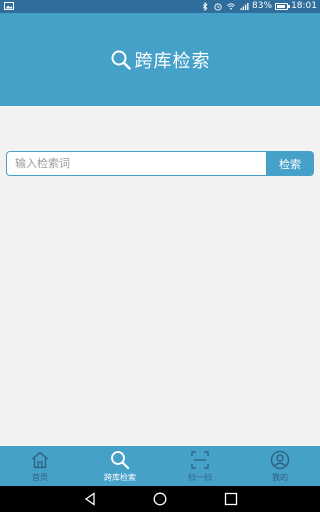 This screenshot has height=512, width=320. I want to click on status-icons: 83% 18:01, so click(258, 6).